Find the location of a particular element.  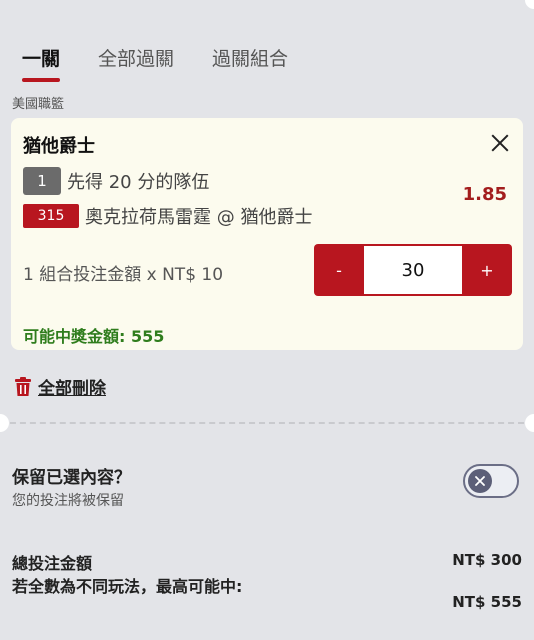

stake-stepper: - + is located at coordinates (413, 270).